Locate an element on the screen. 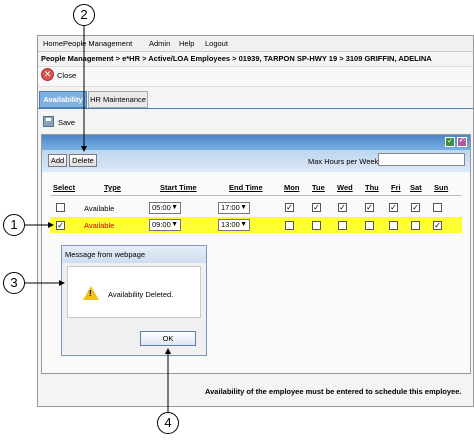 This screenshot has height=442, width=474. callout-1: 1 is located at coordinates (14, 225).